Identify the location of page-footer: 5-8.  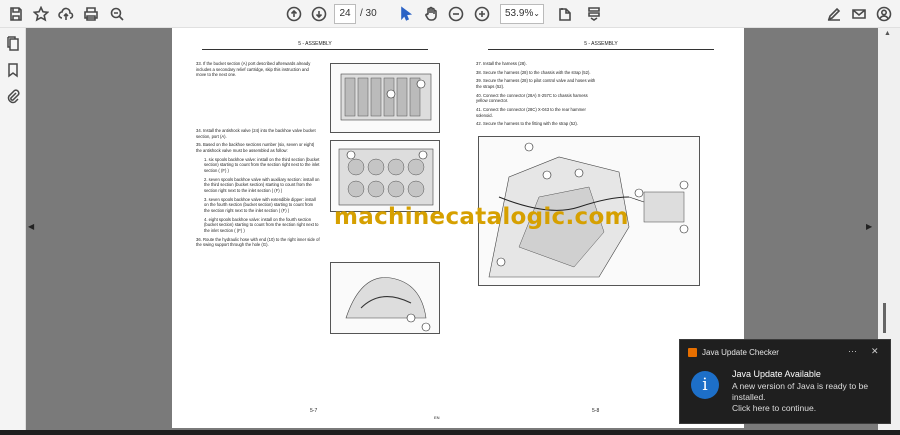
(596, 411).